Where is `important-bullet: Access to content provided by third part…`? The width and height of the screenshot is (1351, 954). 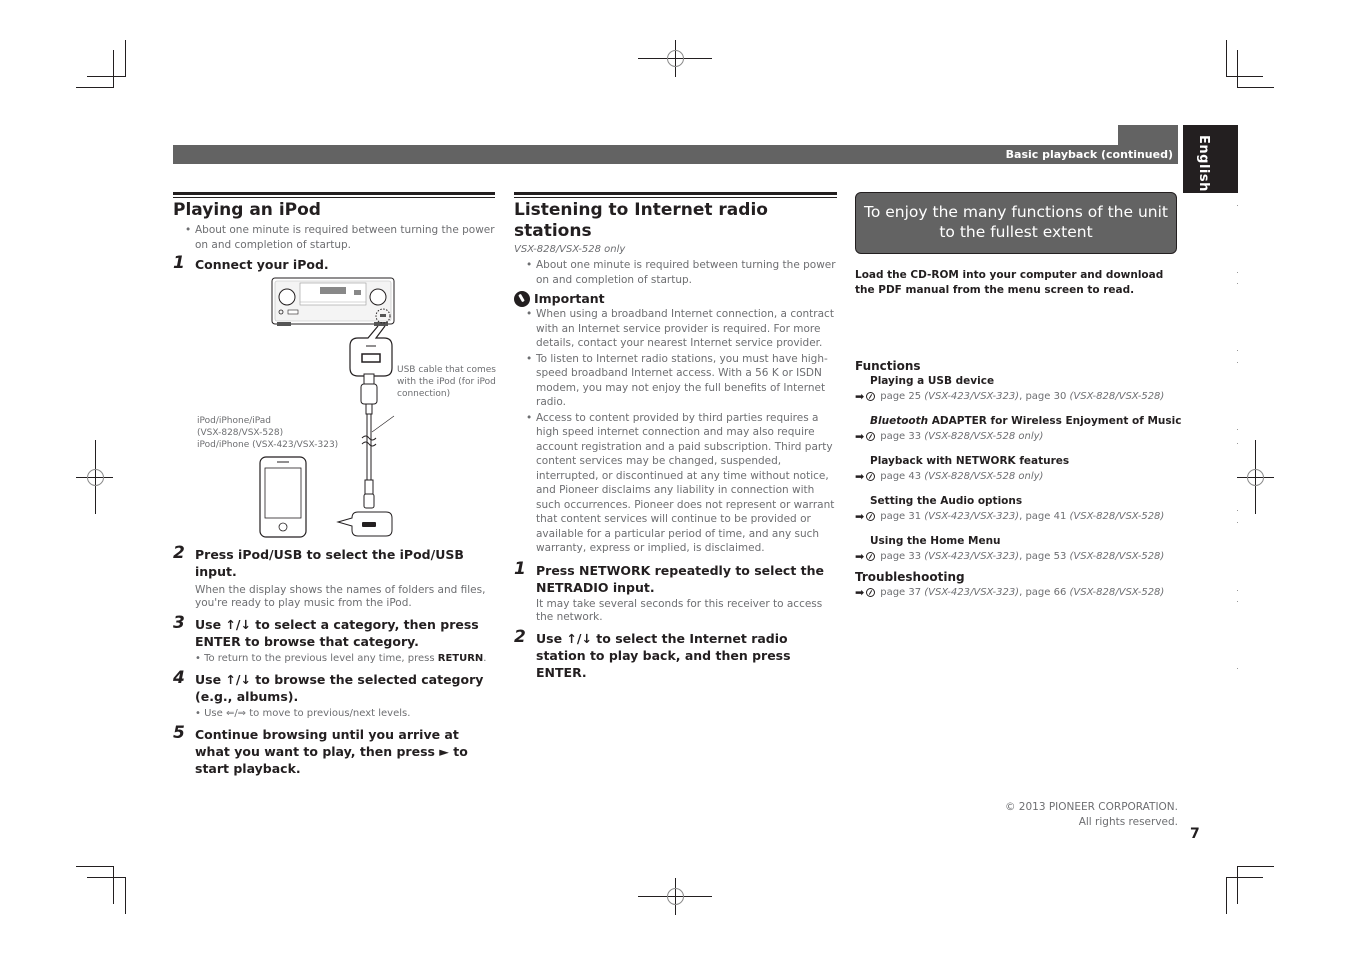 important-bullet: Access to content provided by third part… is located at coordinates (675, 483).